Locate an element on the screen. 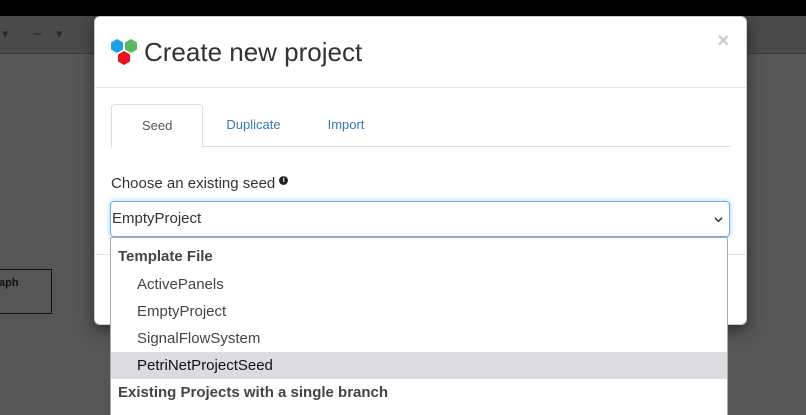 This screenshot has width=806, height=415. chevron-down-icon is located at coordinates (718, 220).